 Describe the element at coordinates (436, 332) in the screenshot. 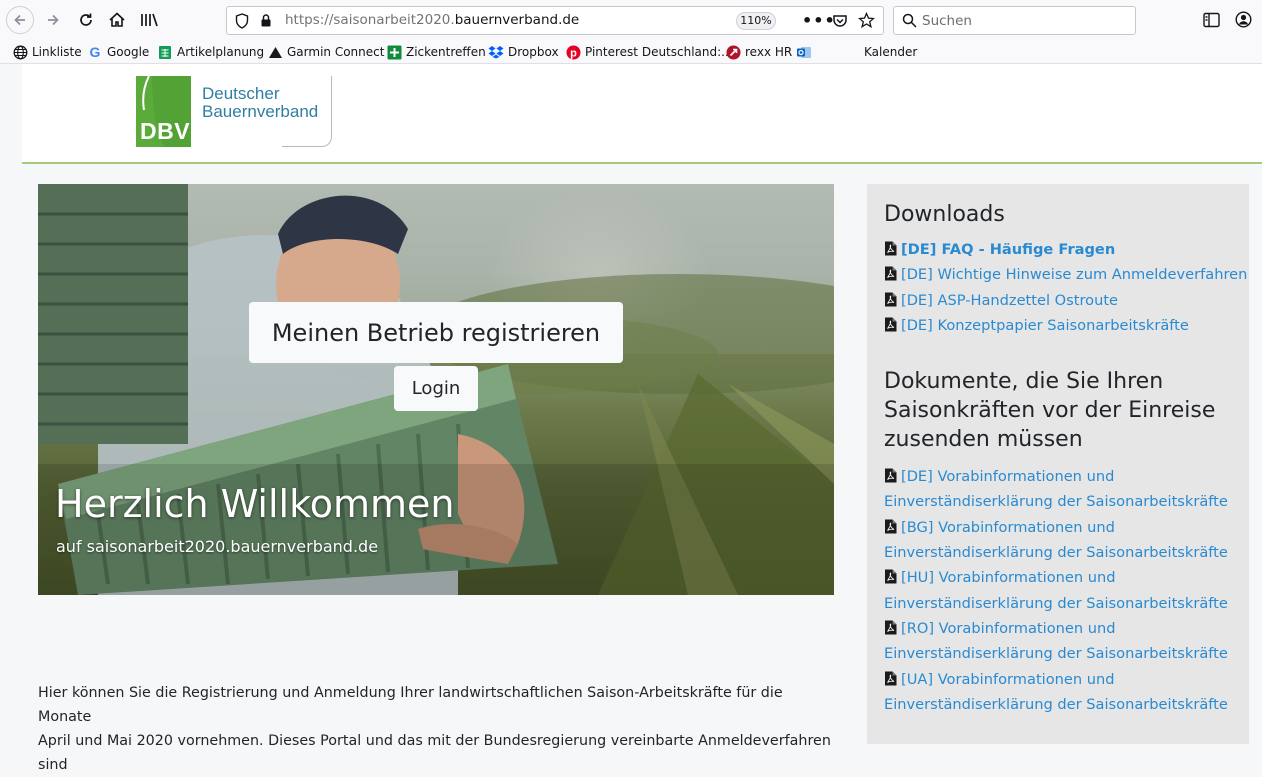

I see `register-business-button: Meinen Betrieb registrieren` at that location.